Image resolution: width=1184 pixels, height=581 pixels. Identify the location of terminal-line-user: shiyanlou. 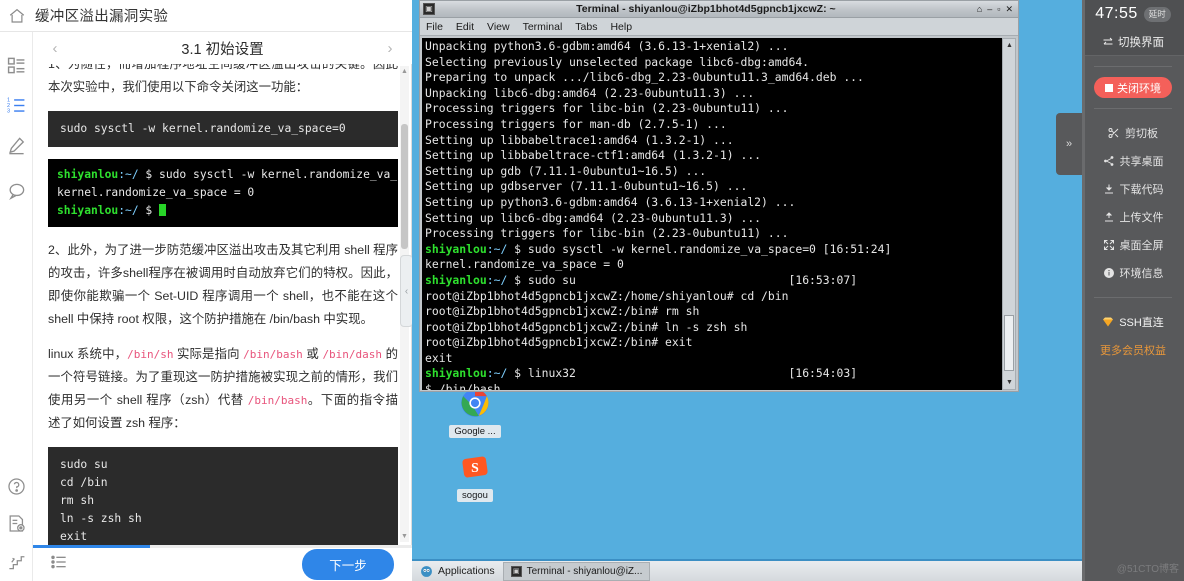
(456, 279).